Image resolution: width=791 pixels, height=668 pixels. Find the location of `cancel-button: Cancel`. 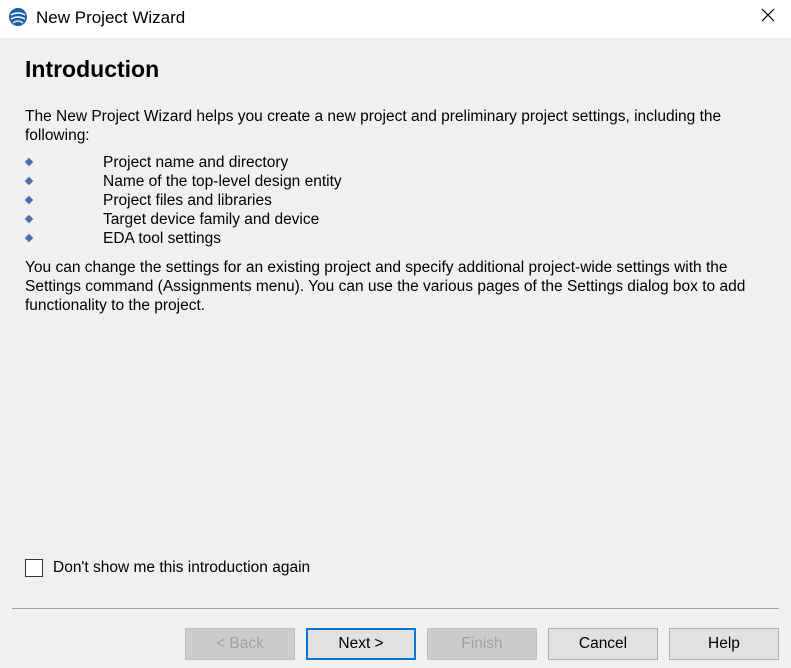

cancel-button: Cancel is located at coordinates (603, 644).